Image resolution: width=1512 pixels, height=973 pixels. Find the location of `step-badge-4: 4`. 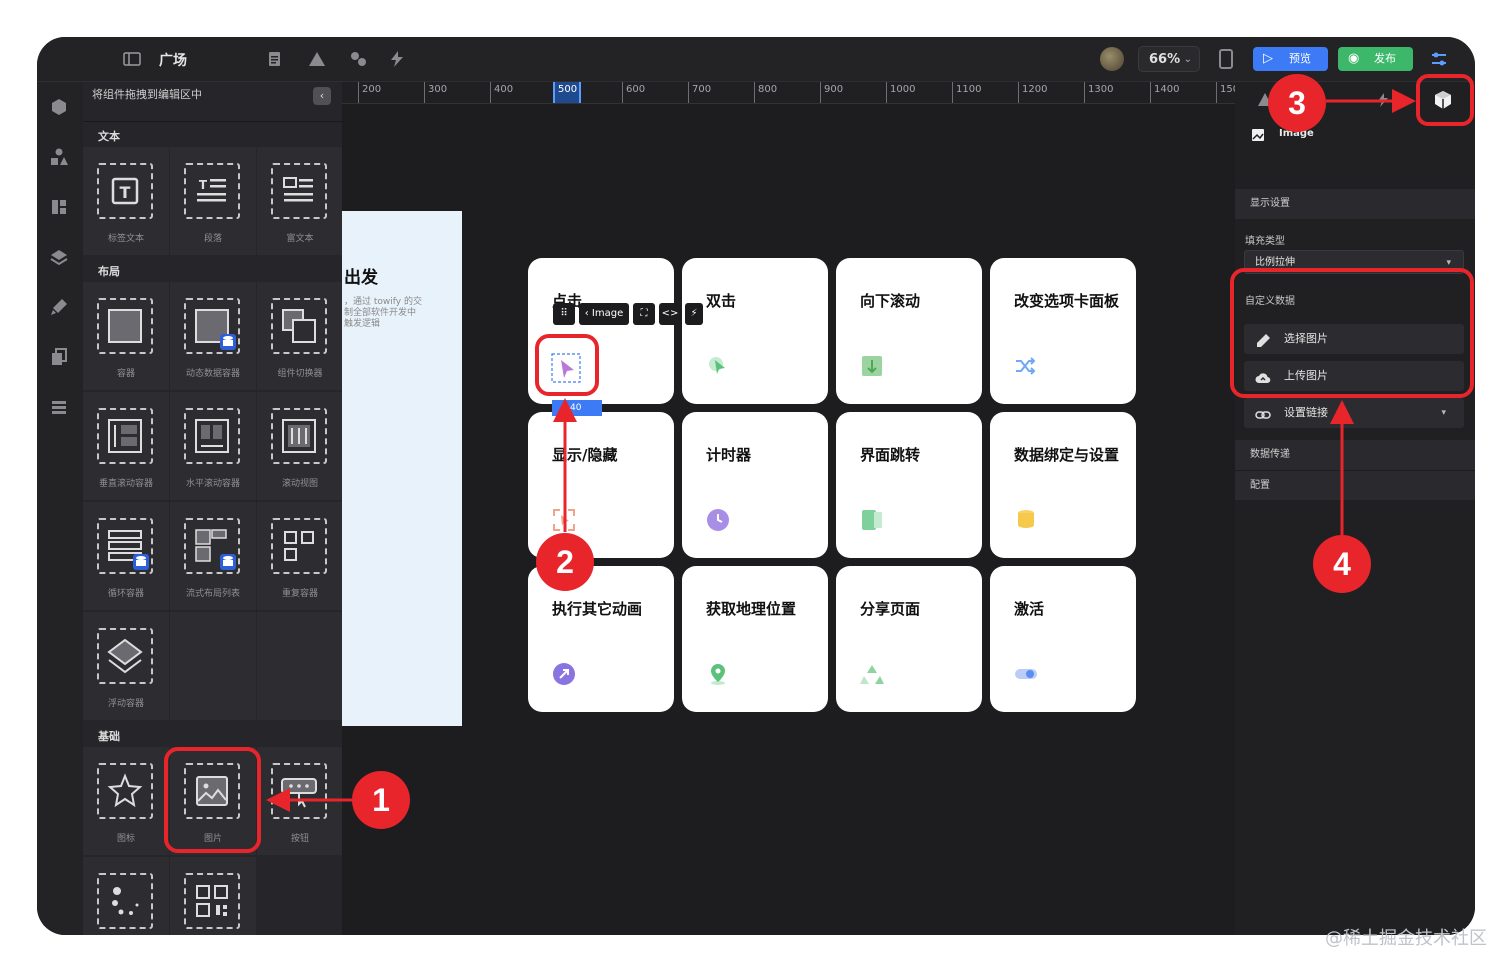

step-badge-4: 4 is located at coordinates (1342, 564).